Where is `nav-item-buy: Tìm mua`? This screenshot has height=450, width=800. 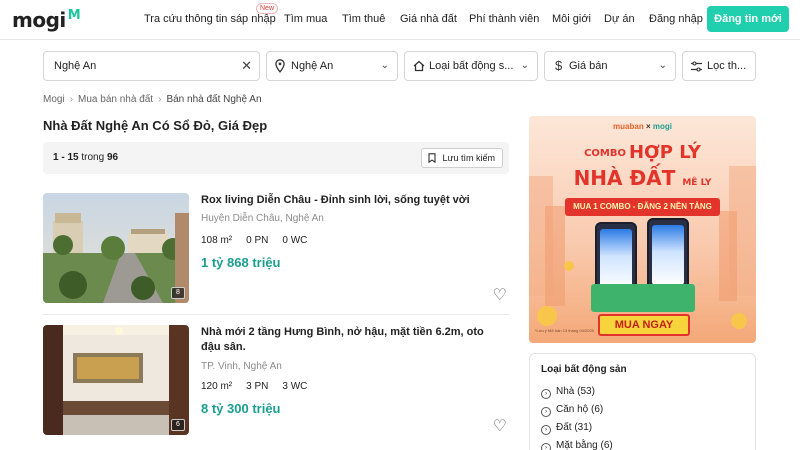
nav-item-buy: Tìm mua is located at coordinates (305, 19).